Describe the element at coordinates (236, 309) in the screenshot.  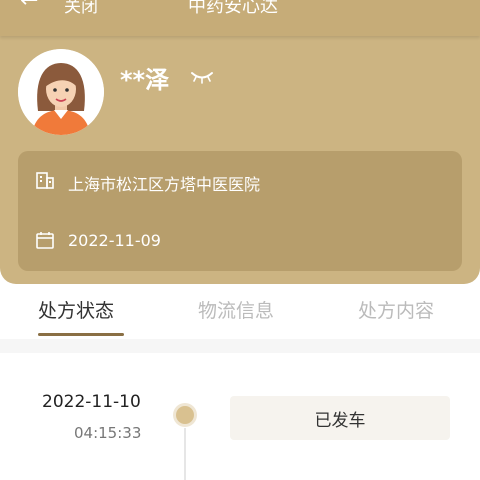
I see `tab-logistics: 物流信息` at that location.